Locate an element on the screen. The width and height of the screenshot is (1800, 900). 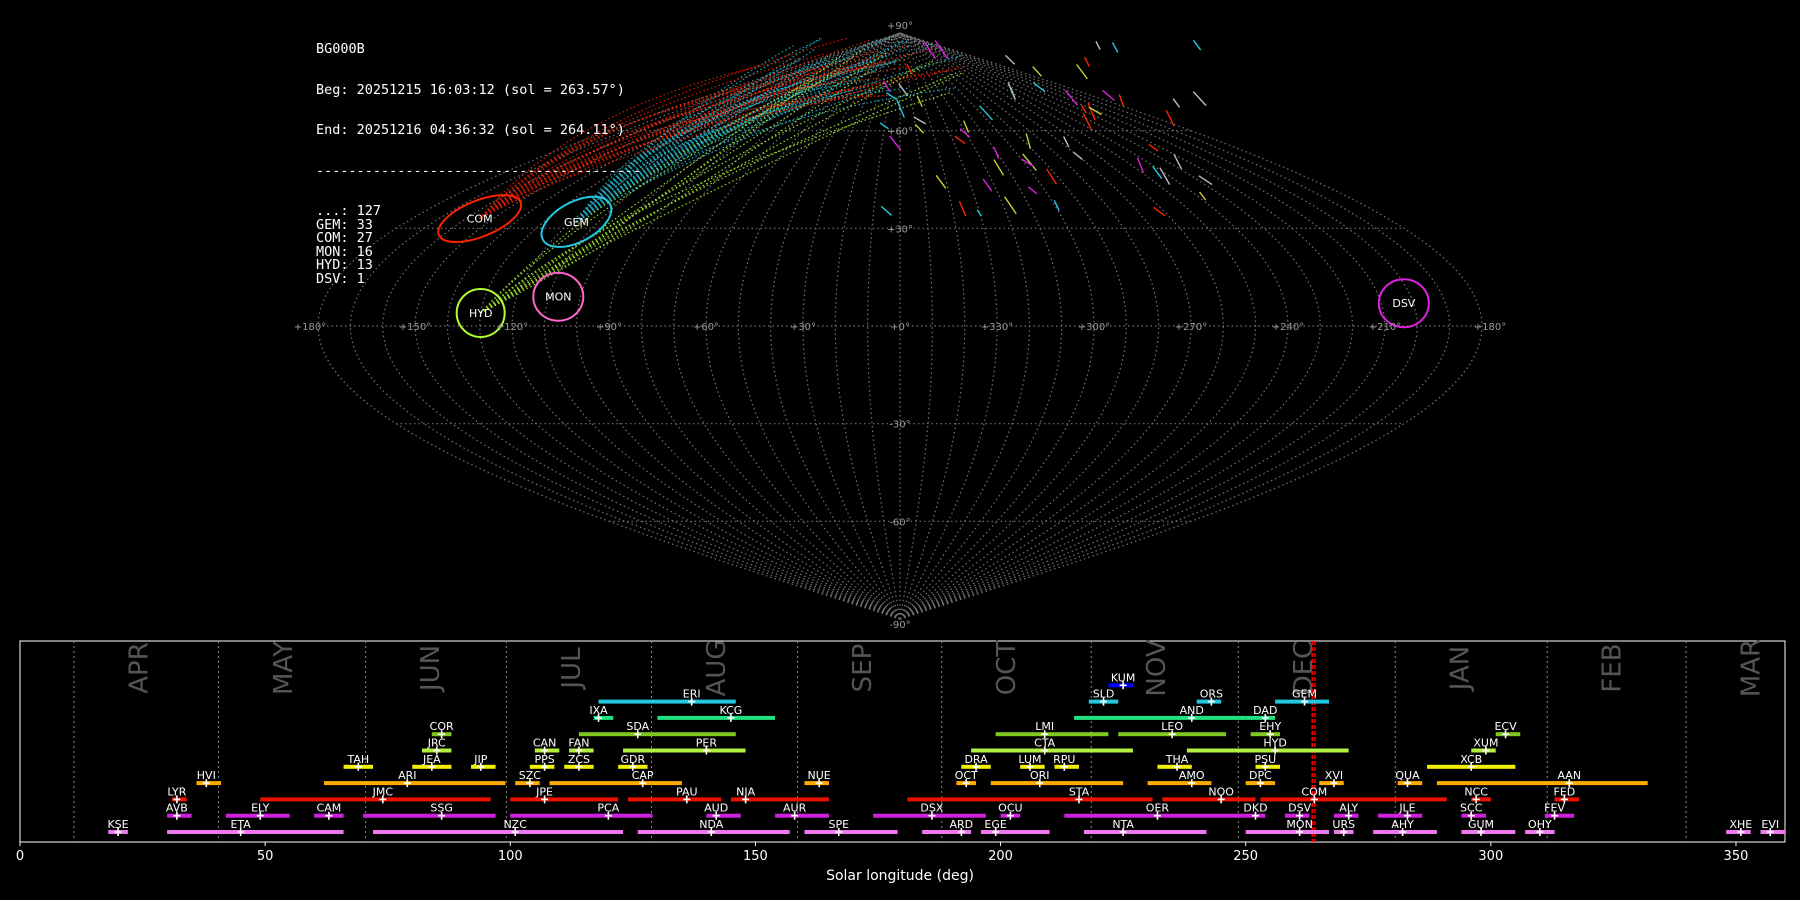
shower-label: LUM is located at coordinates (1029, 759).